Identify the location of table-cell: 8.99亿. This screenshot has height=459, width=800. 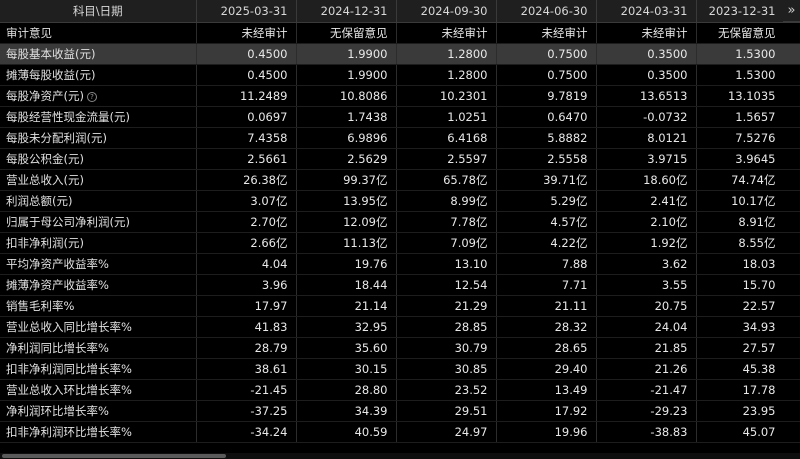
(446, 201).